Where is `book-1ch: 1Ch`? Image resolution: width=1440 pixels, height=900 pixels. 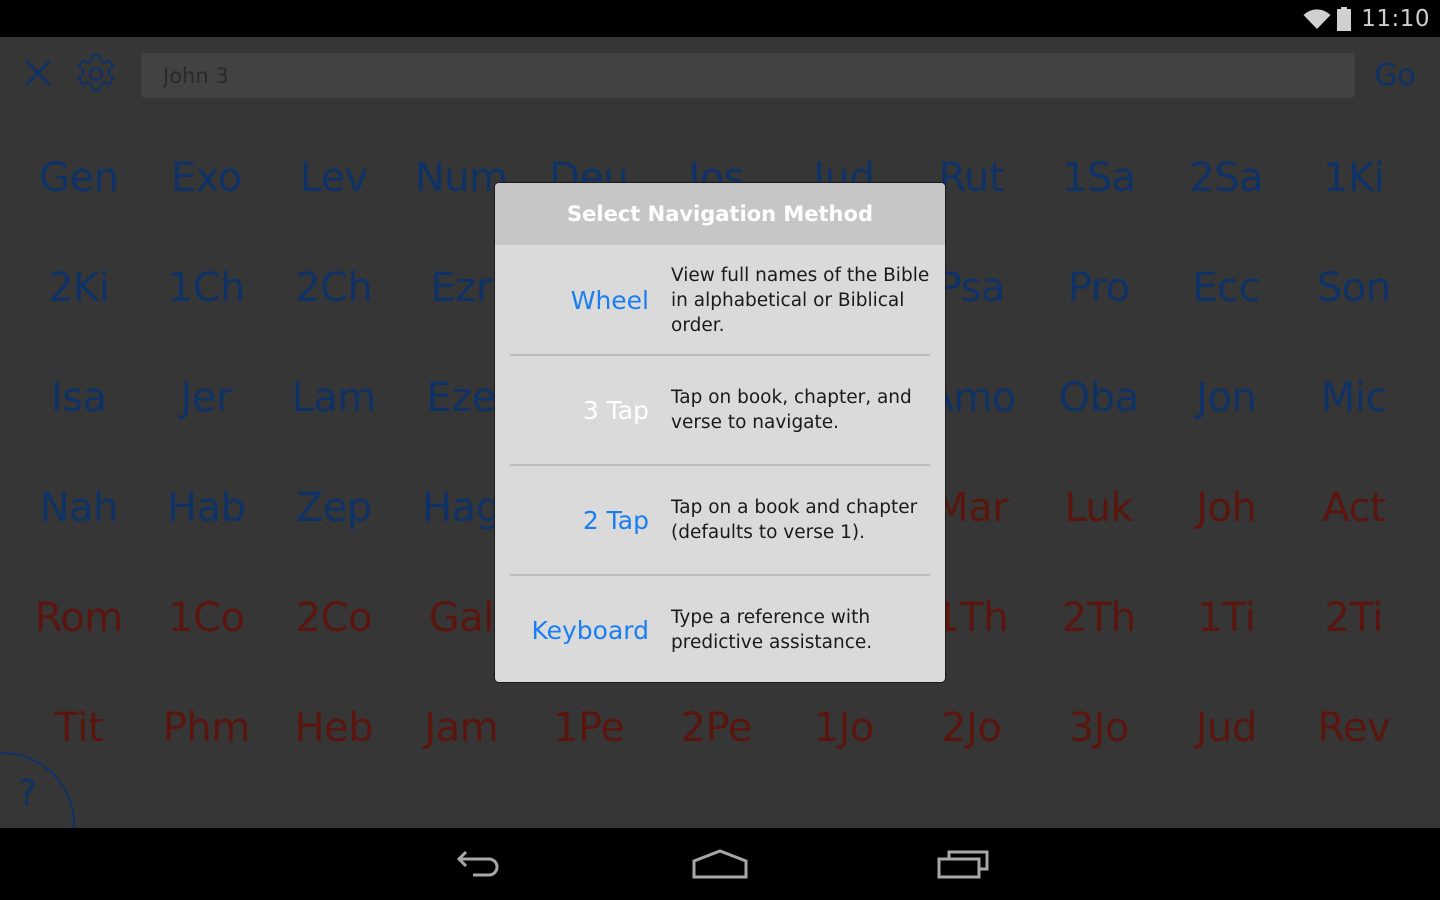
book-1ch: 1Ch is located at coordinates (207, 288).